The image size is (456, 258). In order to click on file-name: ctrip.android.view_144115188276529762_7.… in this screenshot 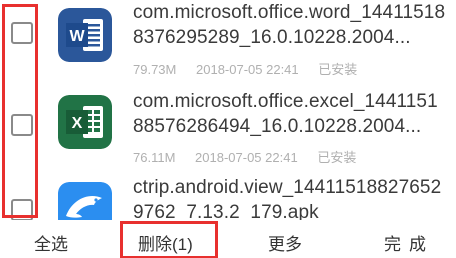, I will do `click(287, 198)`.